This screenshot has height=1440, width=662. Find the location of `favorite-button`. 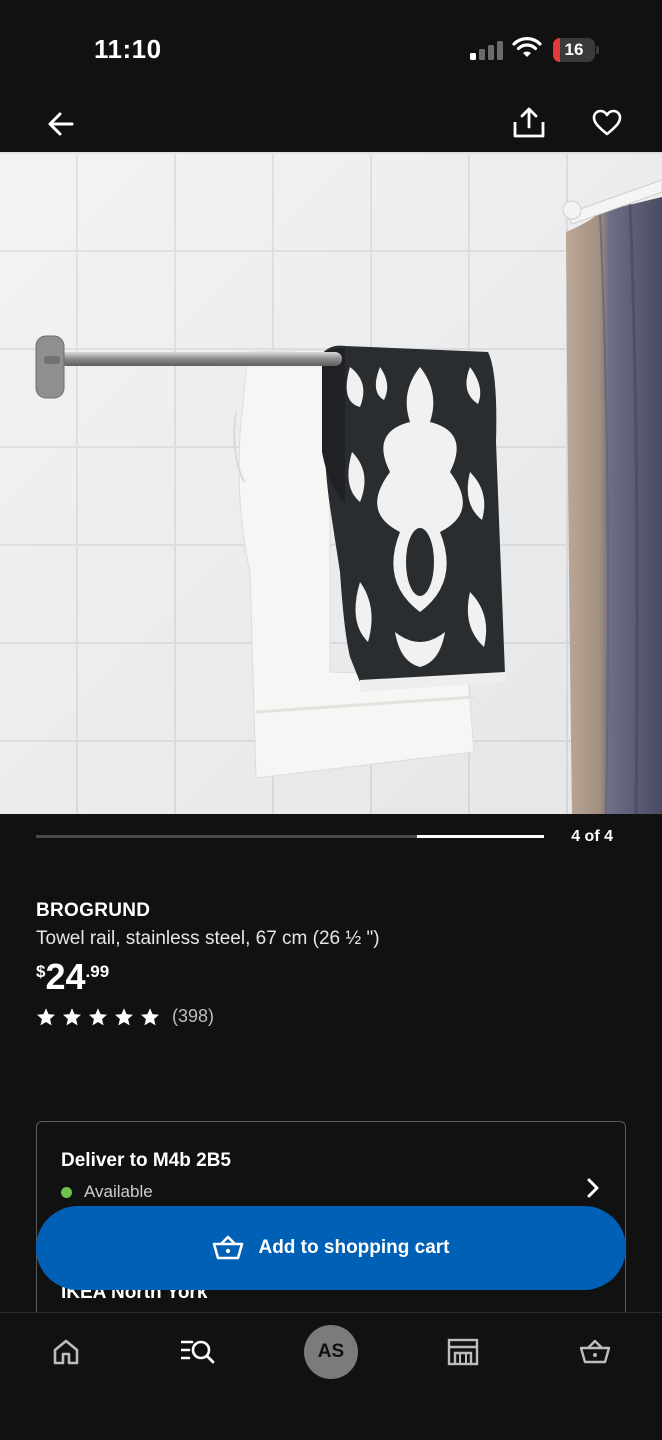

favorite-button is located at coordinates (607, 123).